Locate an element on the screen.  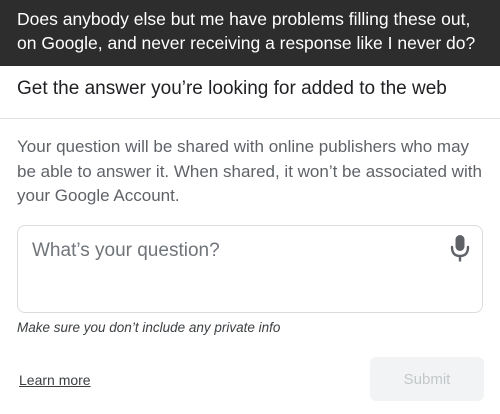
question-input is located at coordinates (232, 251).